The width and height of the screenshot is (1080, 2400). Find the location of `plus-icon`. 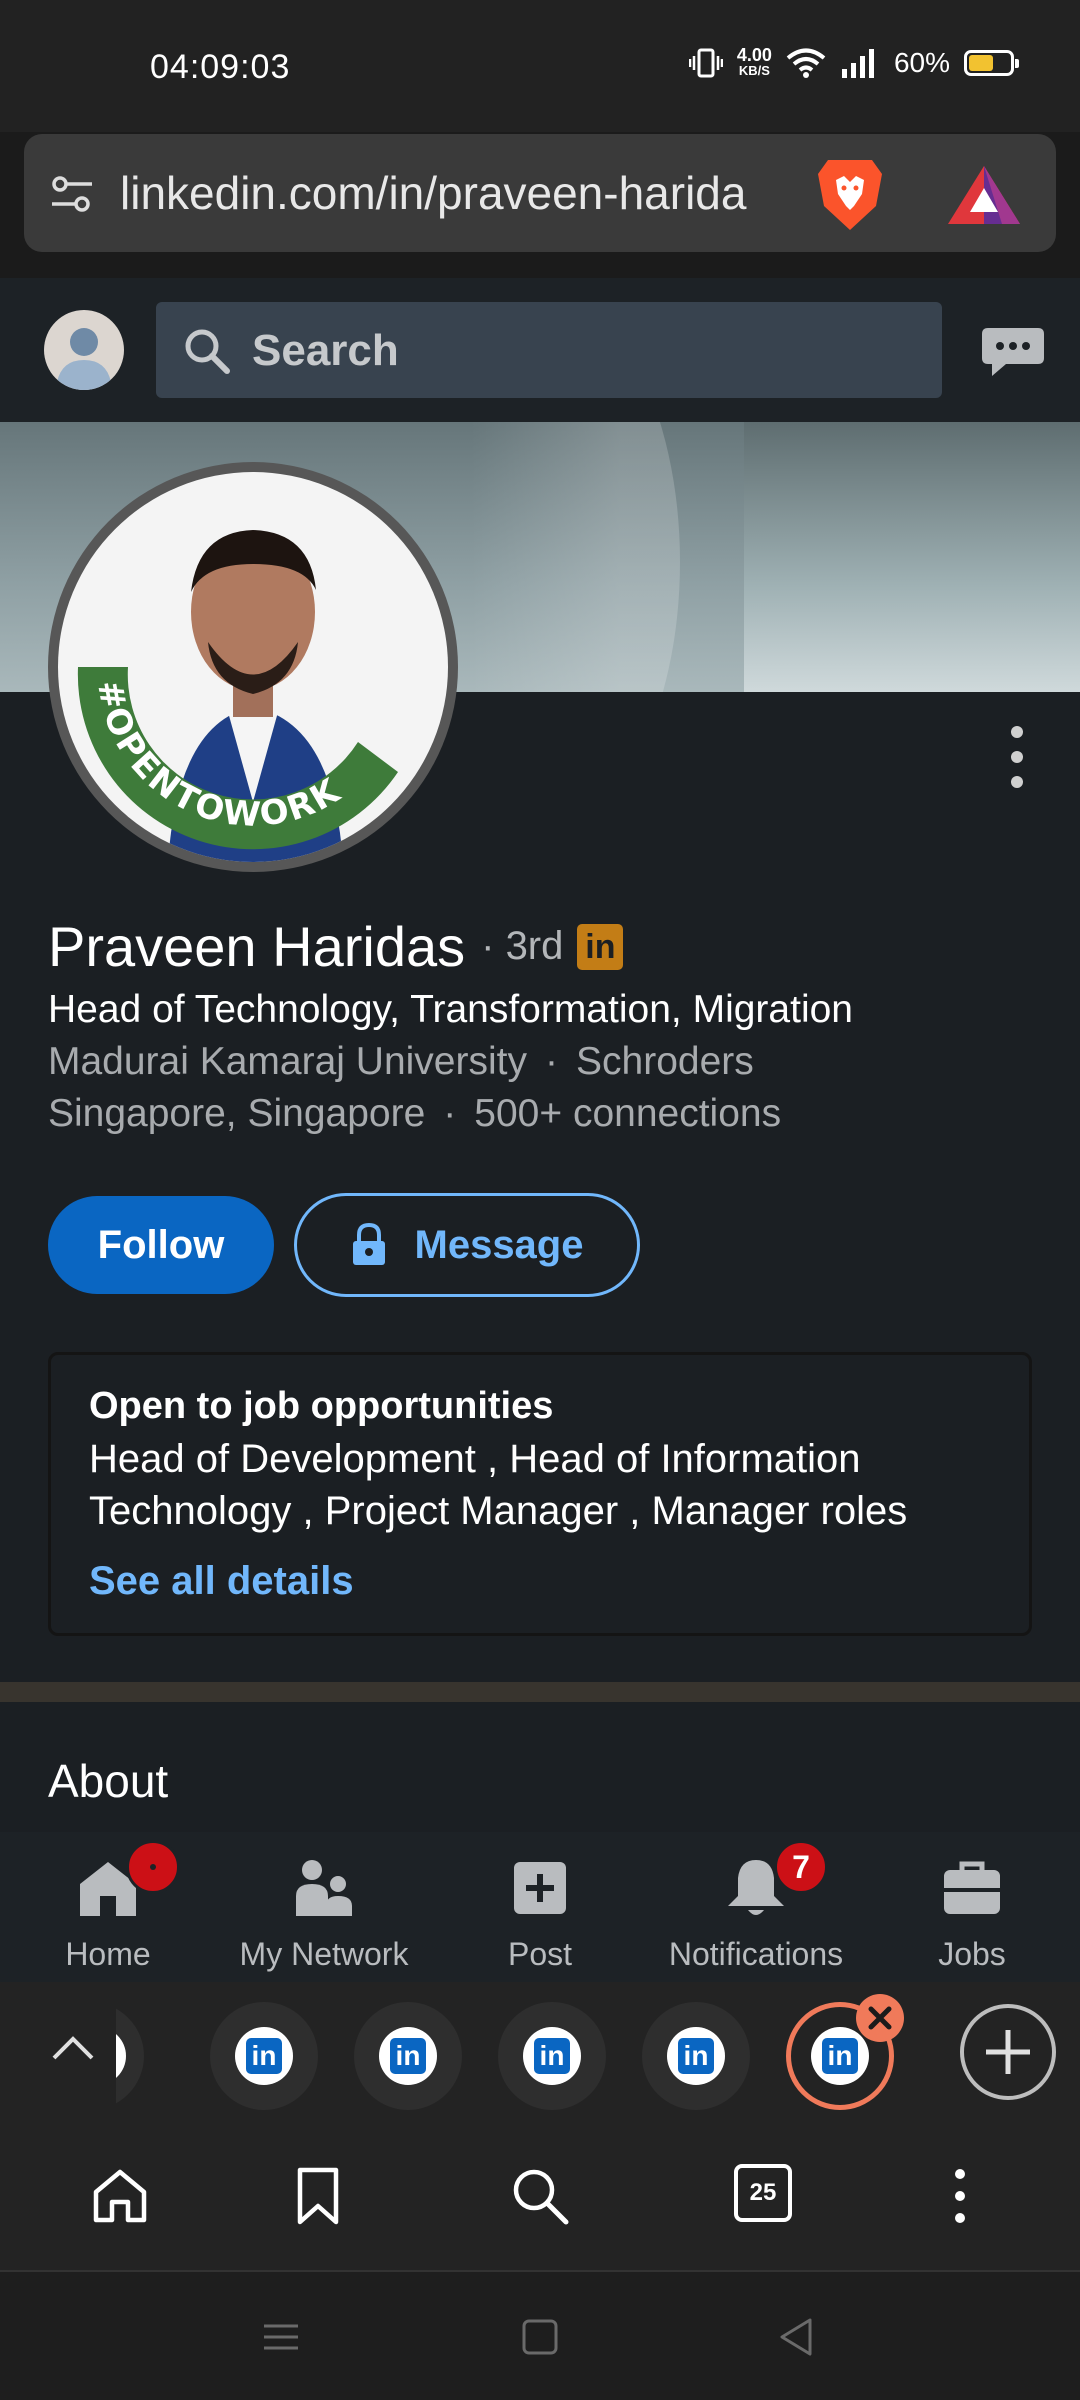

plus-icon is located at coordinates (1008, 2052).